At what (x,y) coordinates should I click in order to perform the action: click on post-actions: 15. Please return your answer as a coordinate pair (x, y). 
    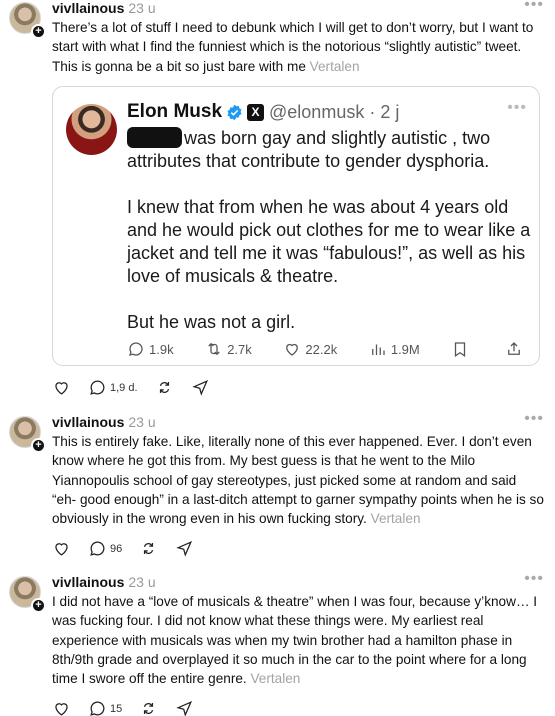
    Looking at the image, I should click on (131, 707).